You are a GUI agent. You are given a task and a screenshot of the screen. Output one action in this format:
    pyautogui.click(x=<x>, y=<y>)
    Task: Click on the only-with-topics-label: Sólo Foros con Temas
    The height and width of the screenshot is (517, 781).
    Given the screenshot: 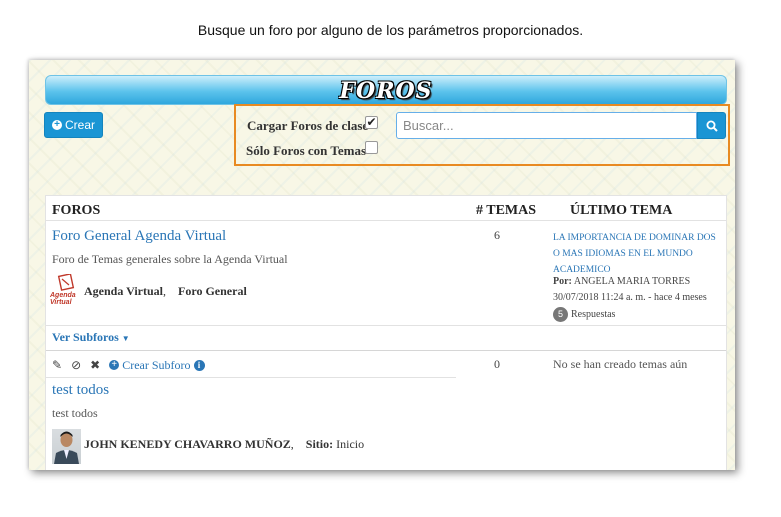 What is the action you would take?
    pyautogui.click(x=306, y=150)
    